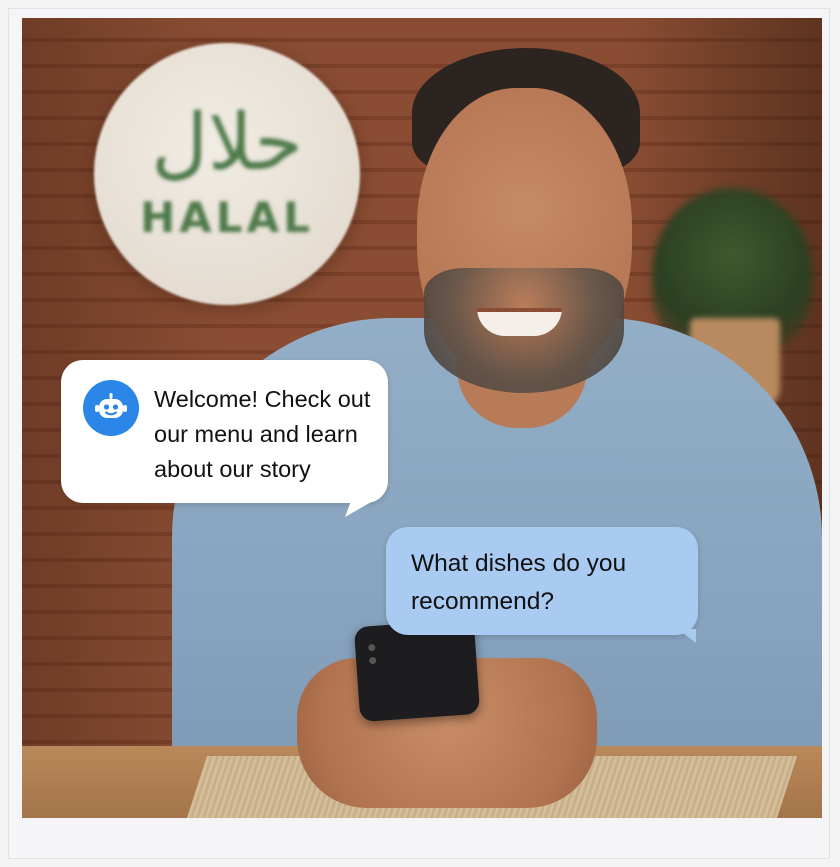  I want to click on user-message-text: What dishes do you recommend?, so click(519, 582).